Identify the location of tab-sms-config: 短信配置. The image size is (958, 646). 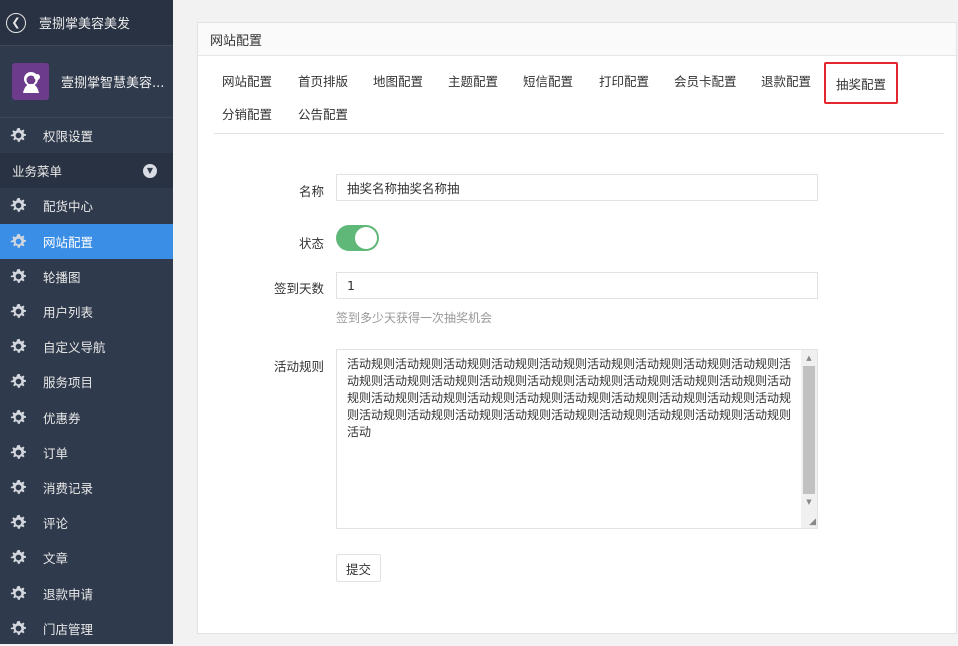
(548, 80).